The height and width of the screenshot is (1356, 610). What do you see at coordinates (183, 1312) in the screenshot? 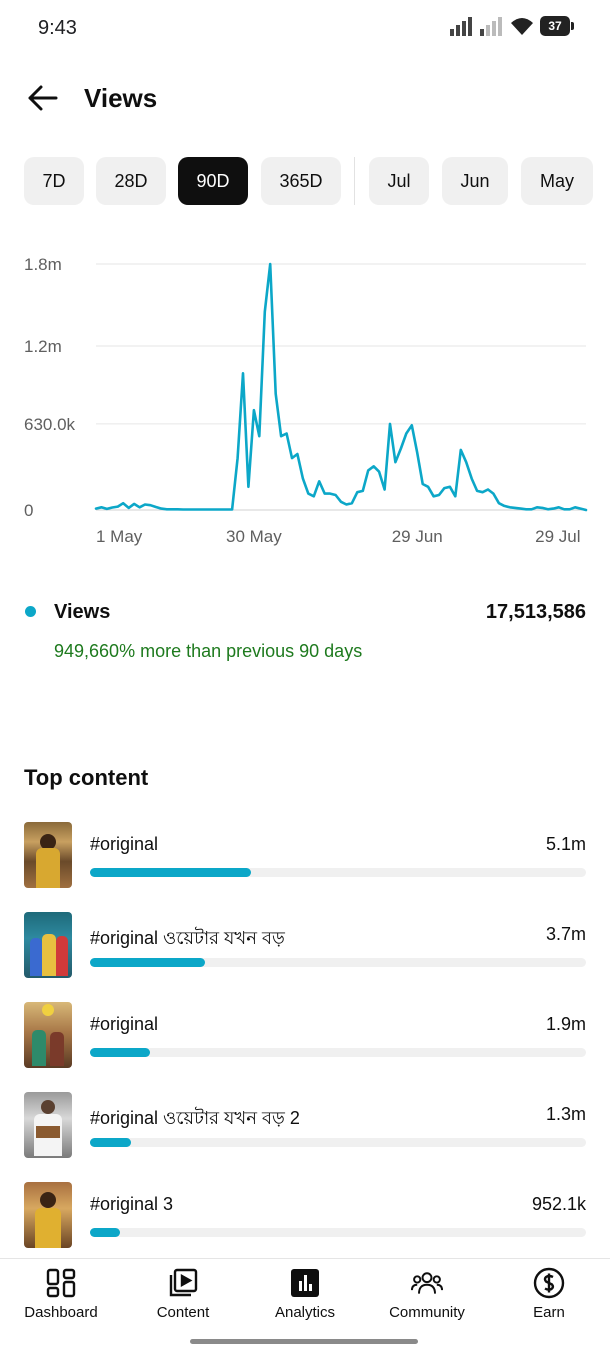
I see `nav-label: Content` at bounding box center [183, 1312].